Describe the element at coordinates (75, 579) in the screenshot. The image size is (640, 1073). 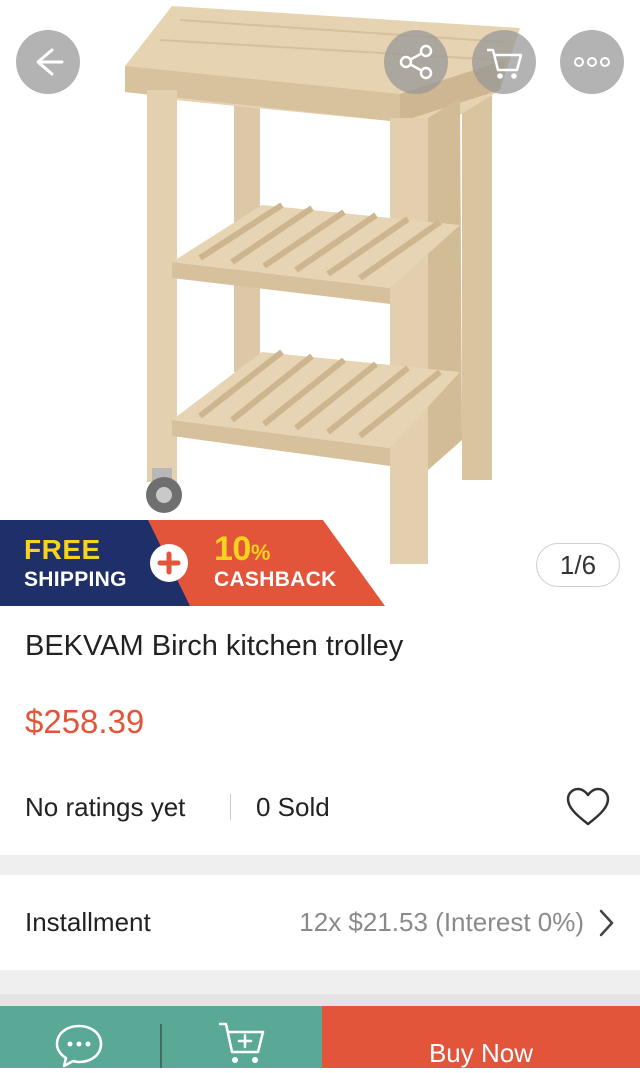
I see `shipping-label: SHIPPING` at that location.